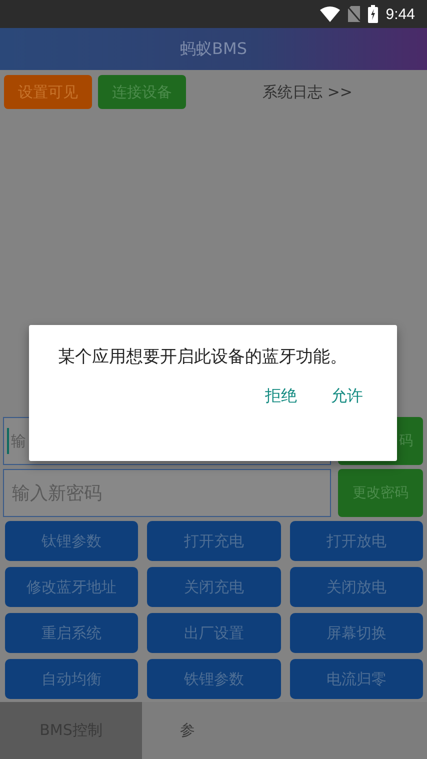 This screenshot has height=759, width=427. What do you see at coordinates (356, 587) in the screenshot?
I see `function-button: 关闭放电` at bounding box center [356, 587].